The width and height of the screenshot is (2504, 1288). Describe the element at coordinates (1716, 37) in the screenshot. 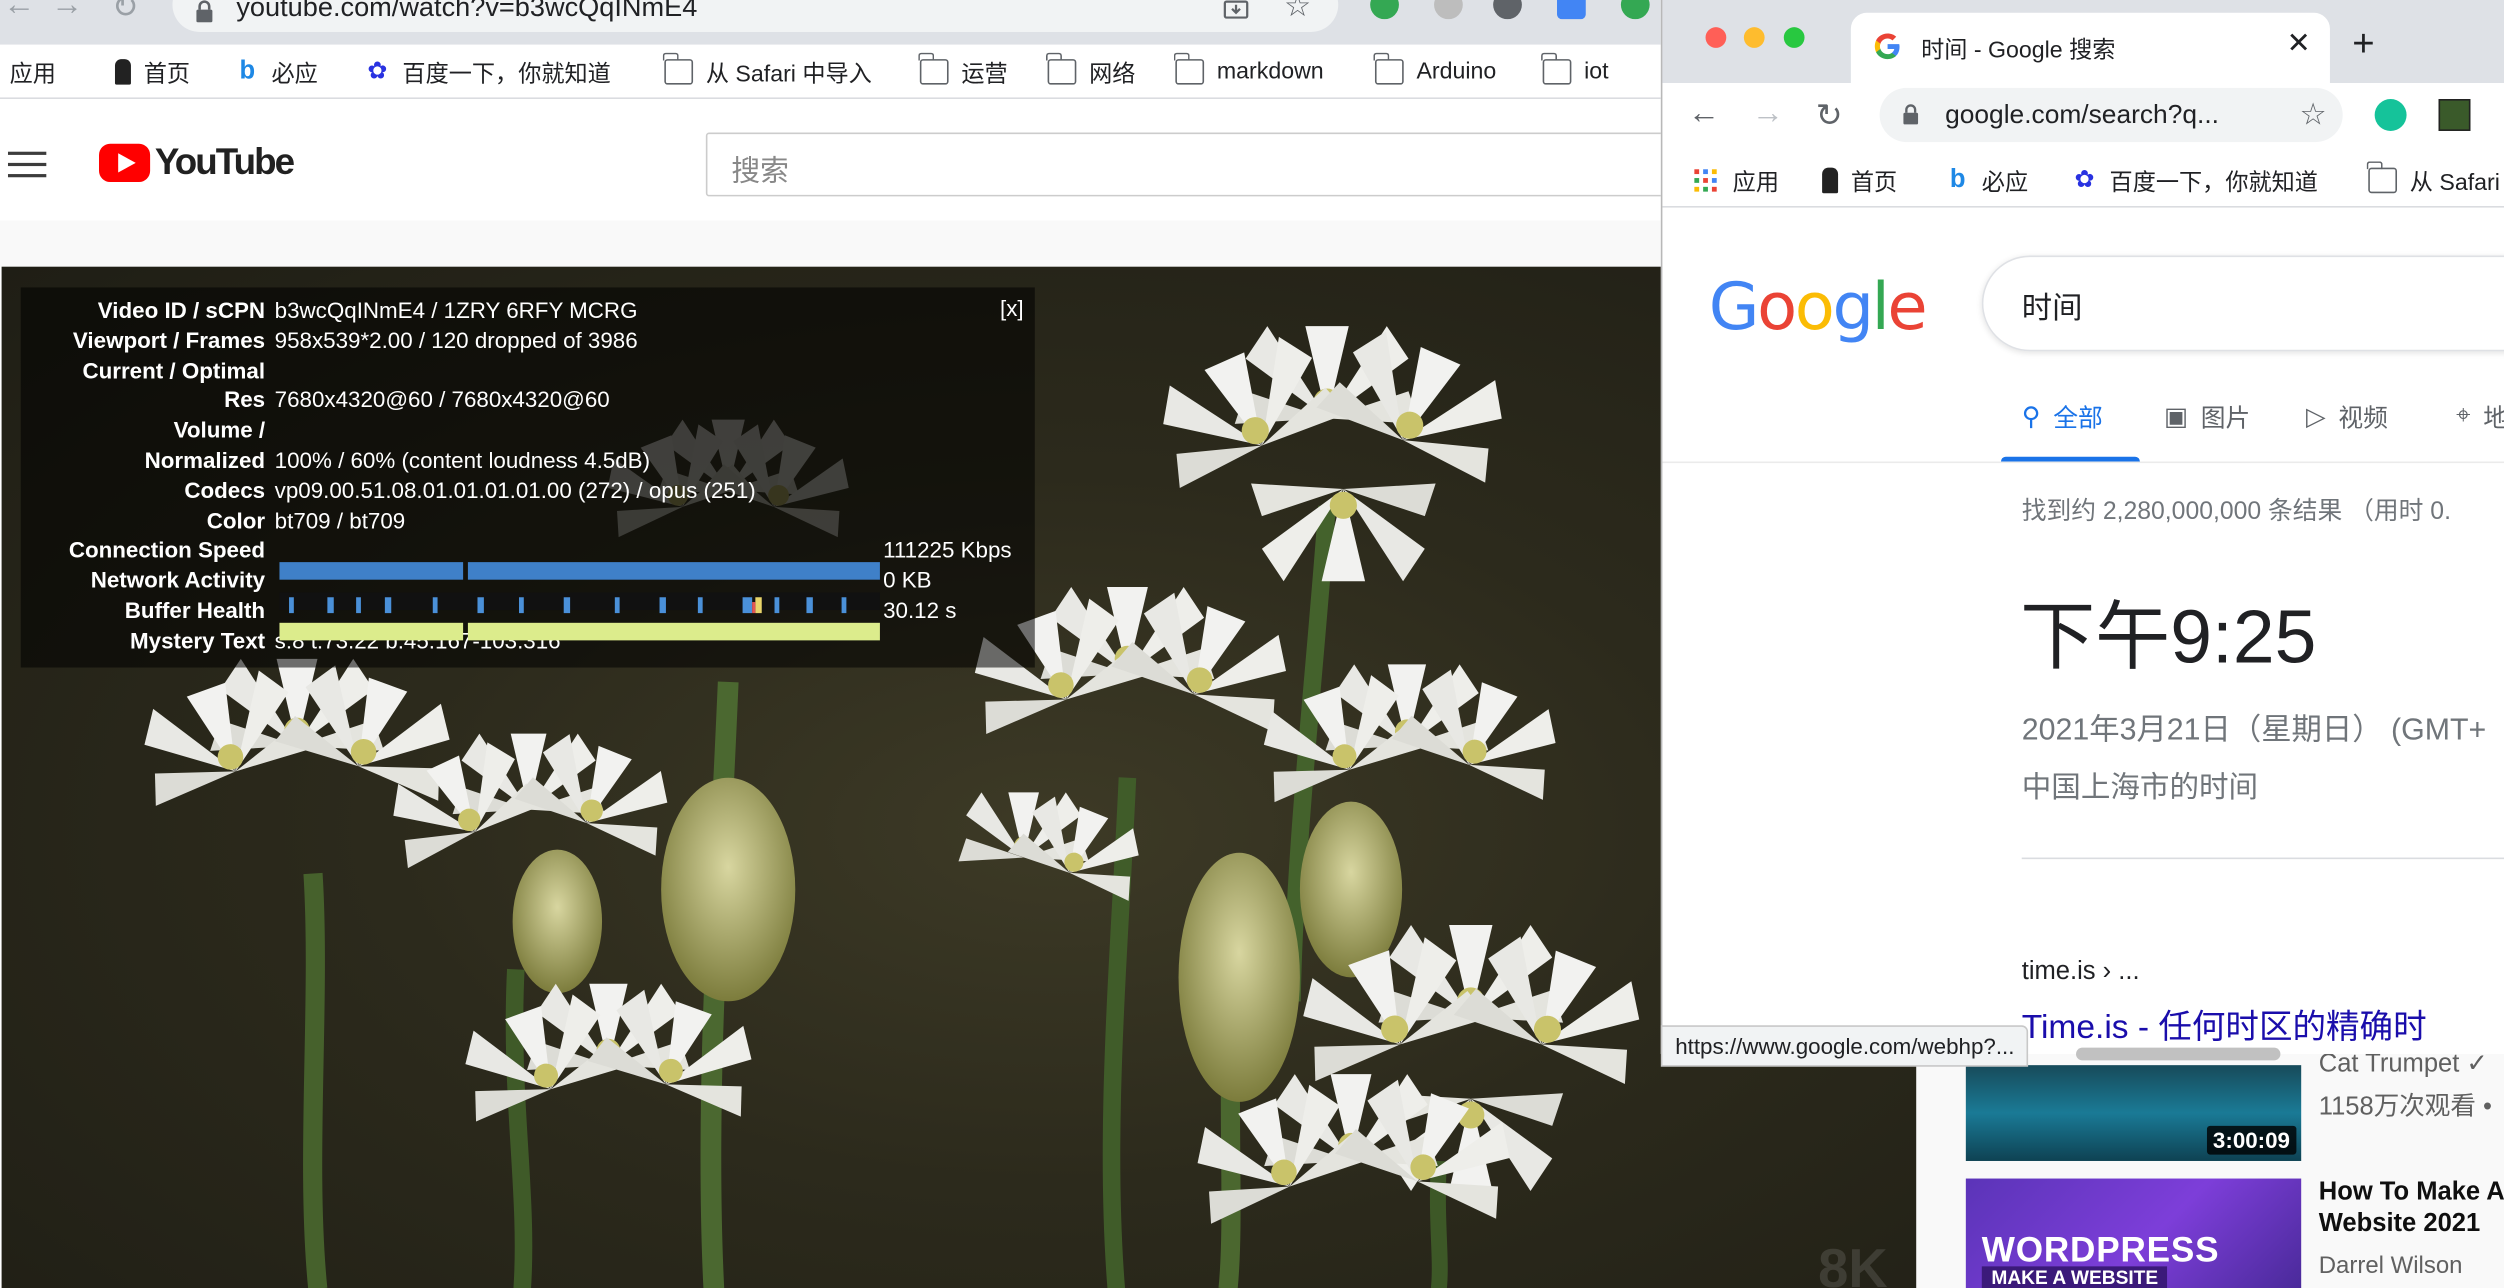

I see `close-window-button` at that location.